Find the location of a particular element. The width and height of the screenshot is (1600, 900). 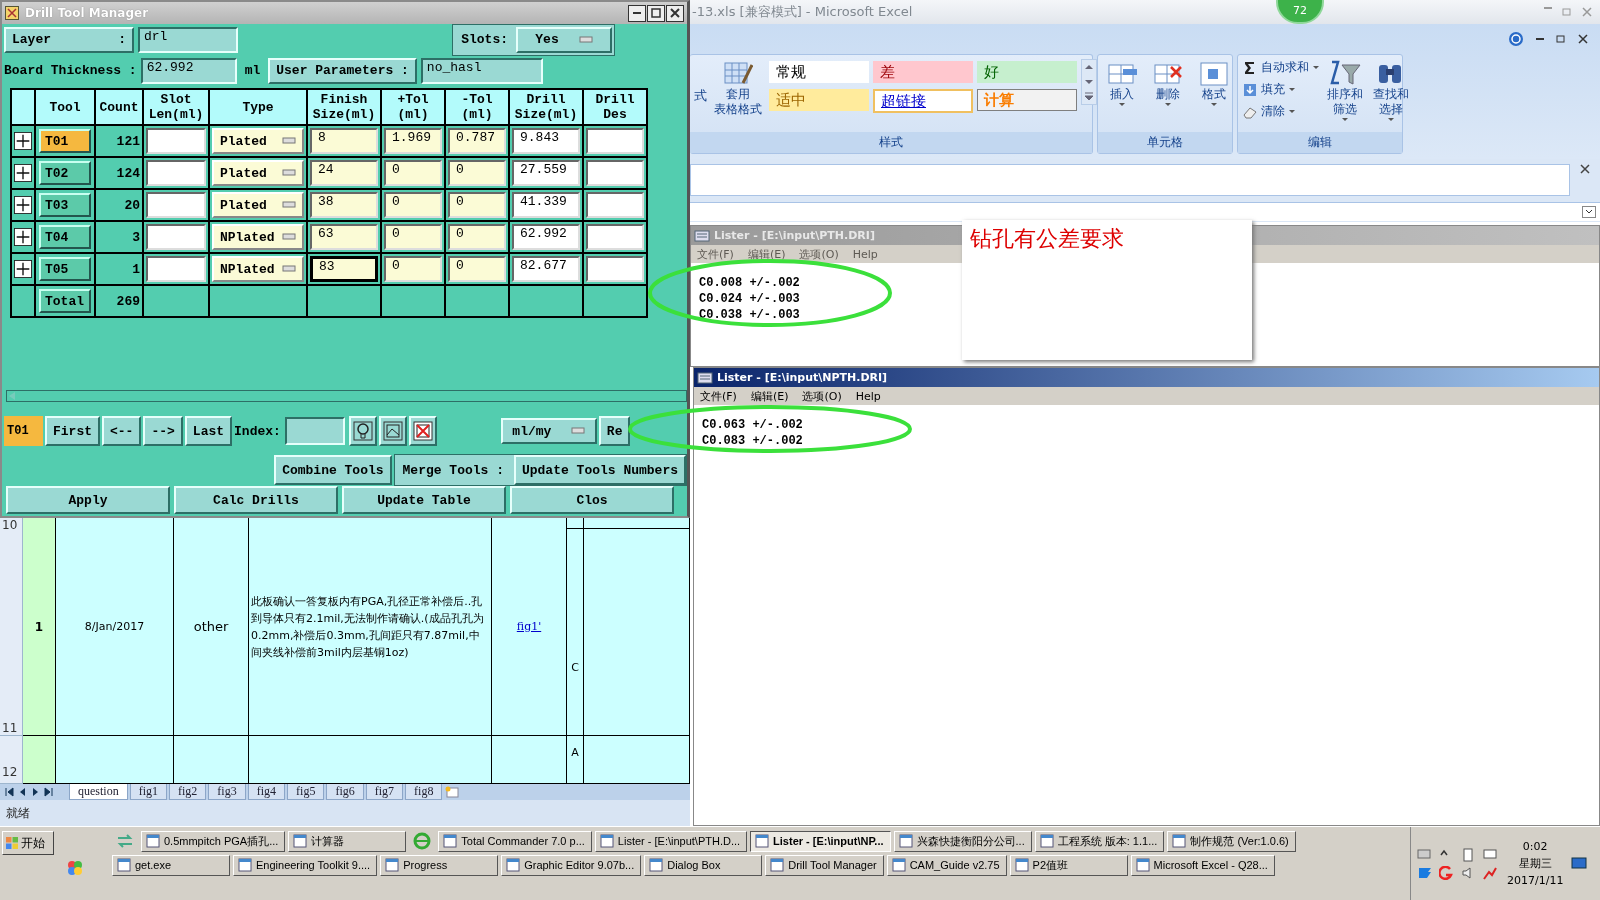

taskbar-button: Progress is located at coordinates (439, 865).